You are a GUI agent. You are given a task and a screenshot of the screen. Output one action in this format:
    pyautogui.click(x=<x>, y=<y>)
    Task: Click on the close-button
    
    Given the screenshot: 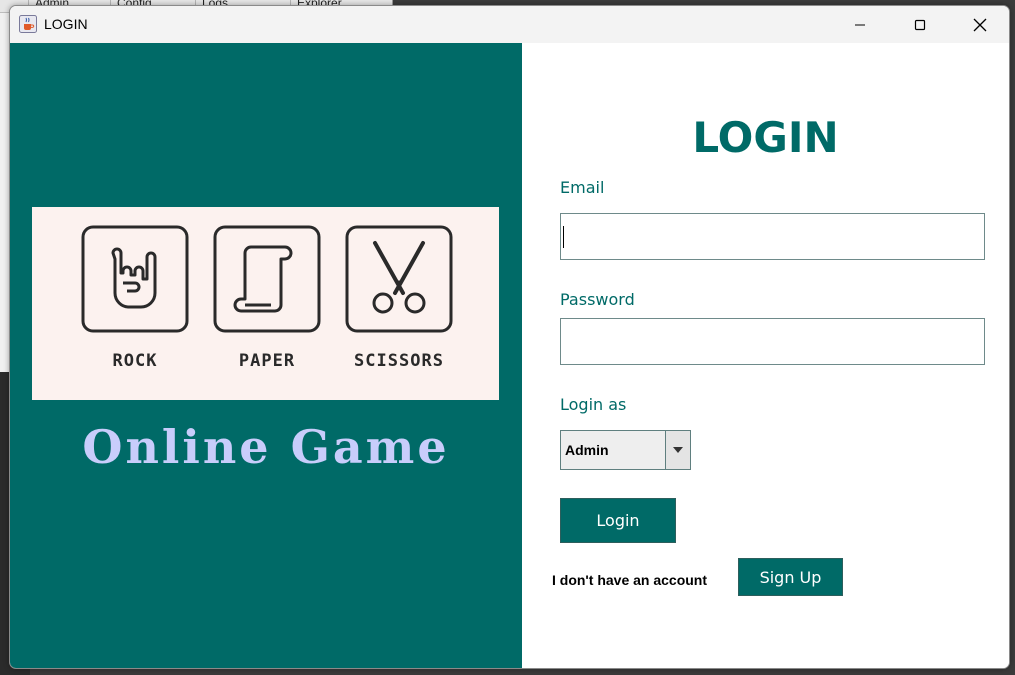 What is the action you would take?
    pyautogui.click(x=980, y=24)
    